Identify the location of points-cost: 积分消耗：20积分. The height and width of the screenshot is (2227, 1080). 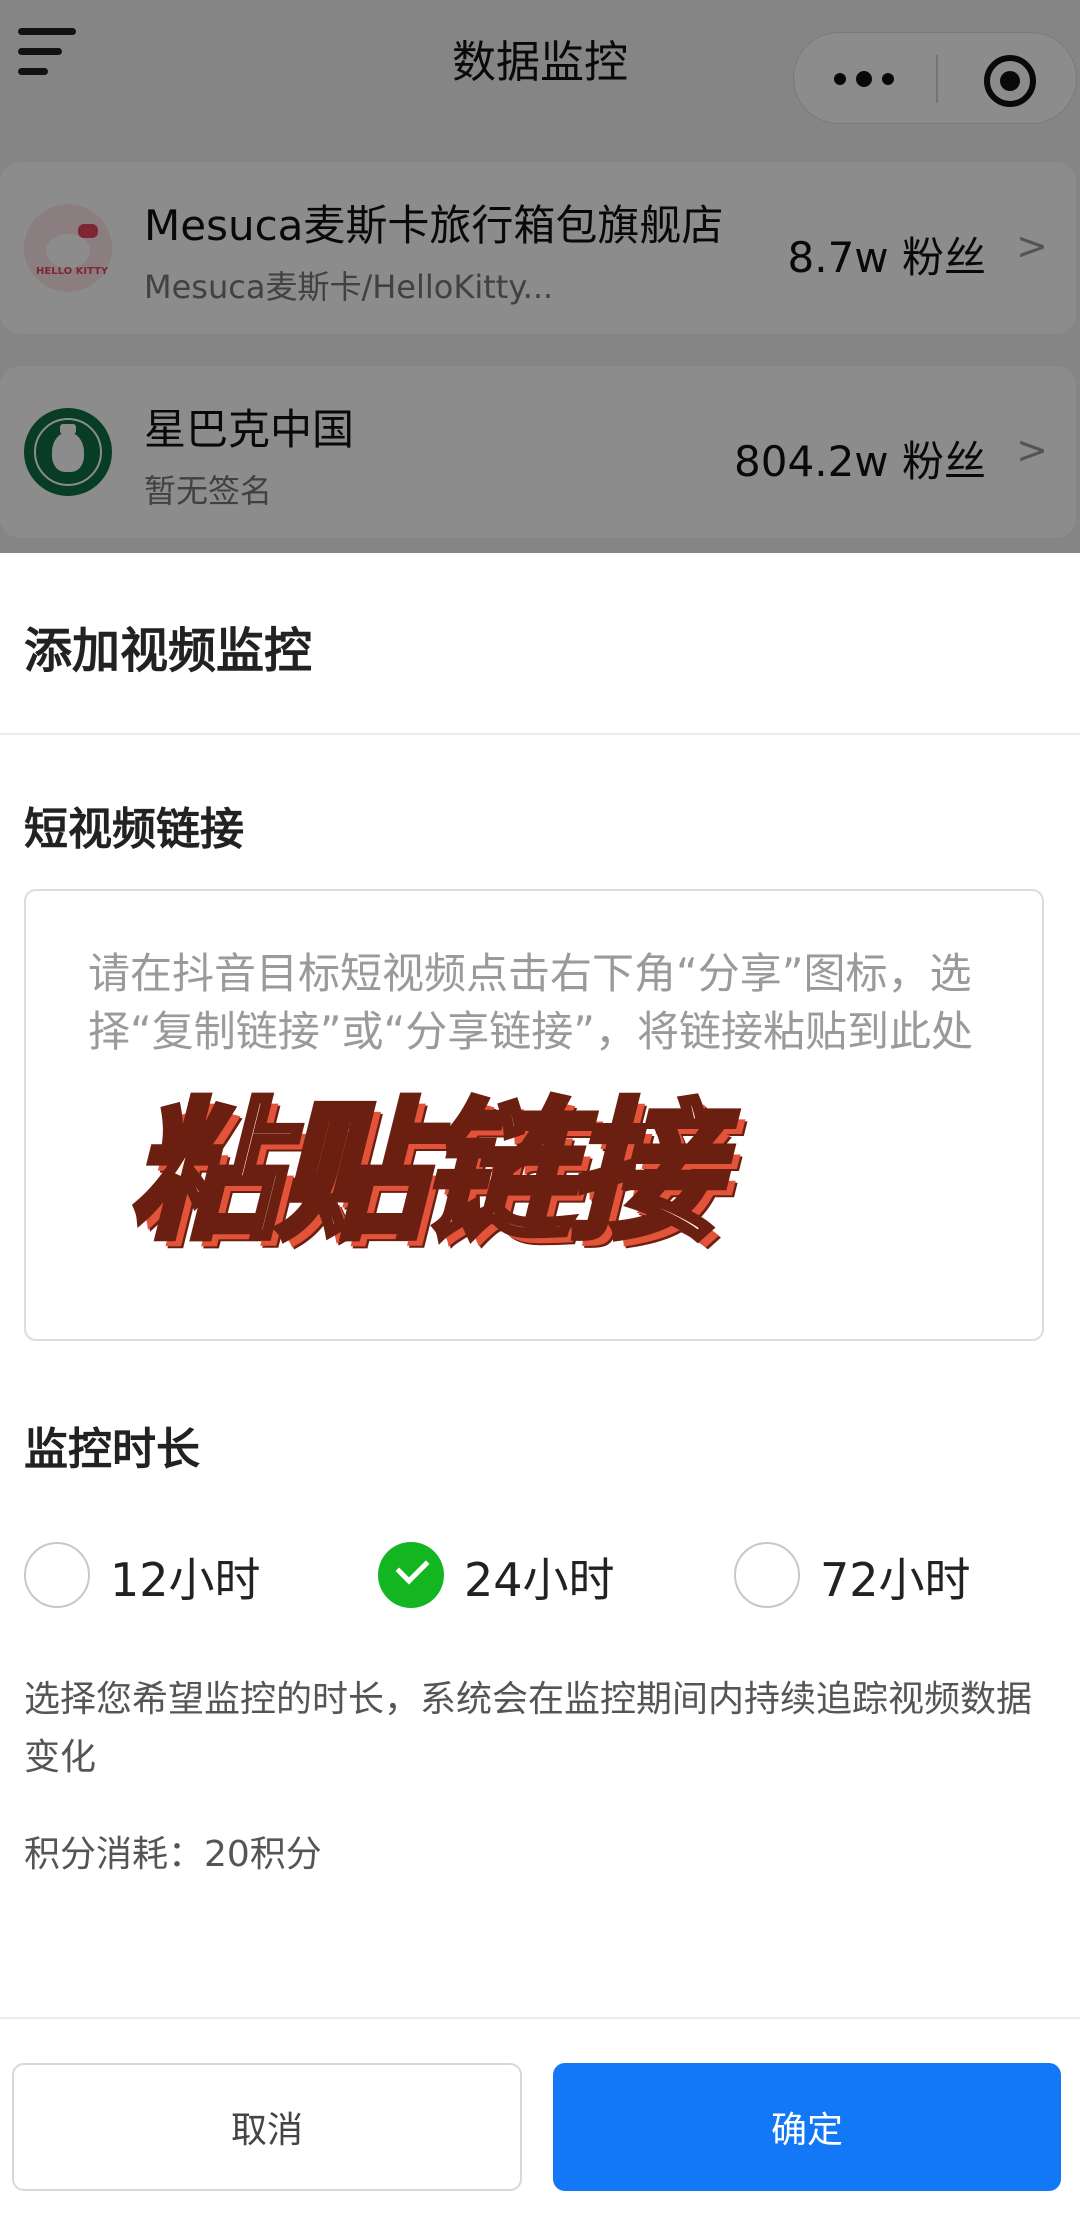
(173, 1854).